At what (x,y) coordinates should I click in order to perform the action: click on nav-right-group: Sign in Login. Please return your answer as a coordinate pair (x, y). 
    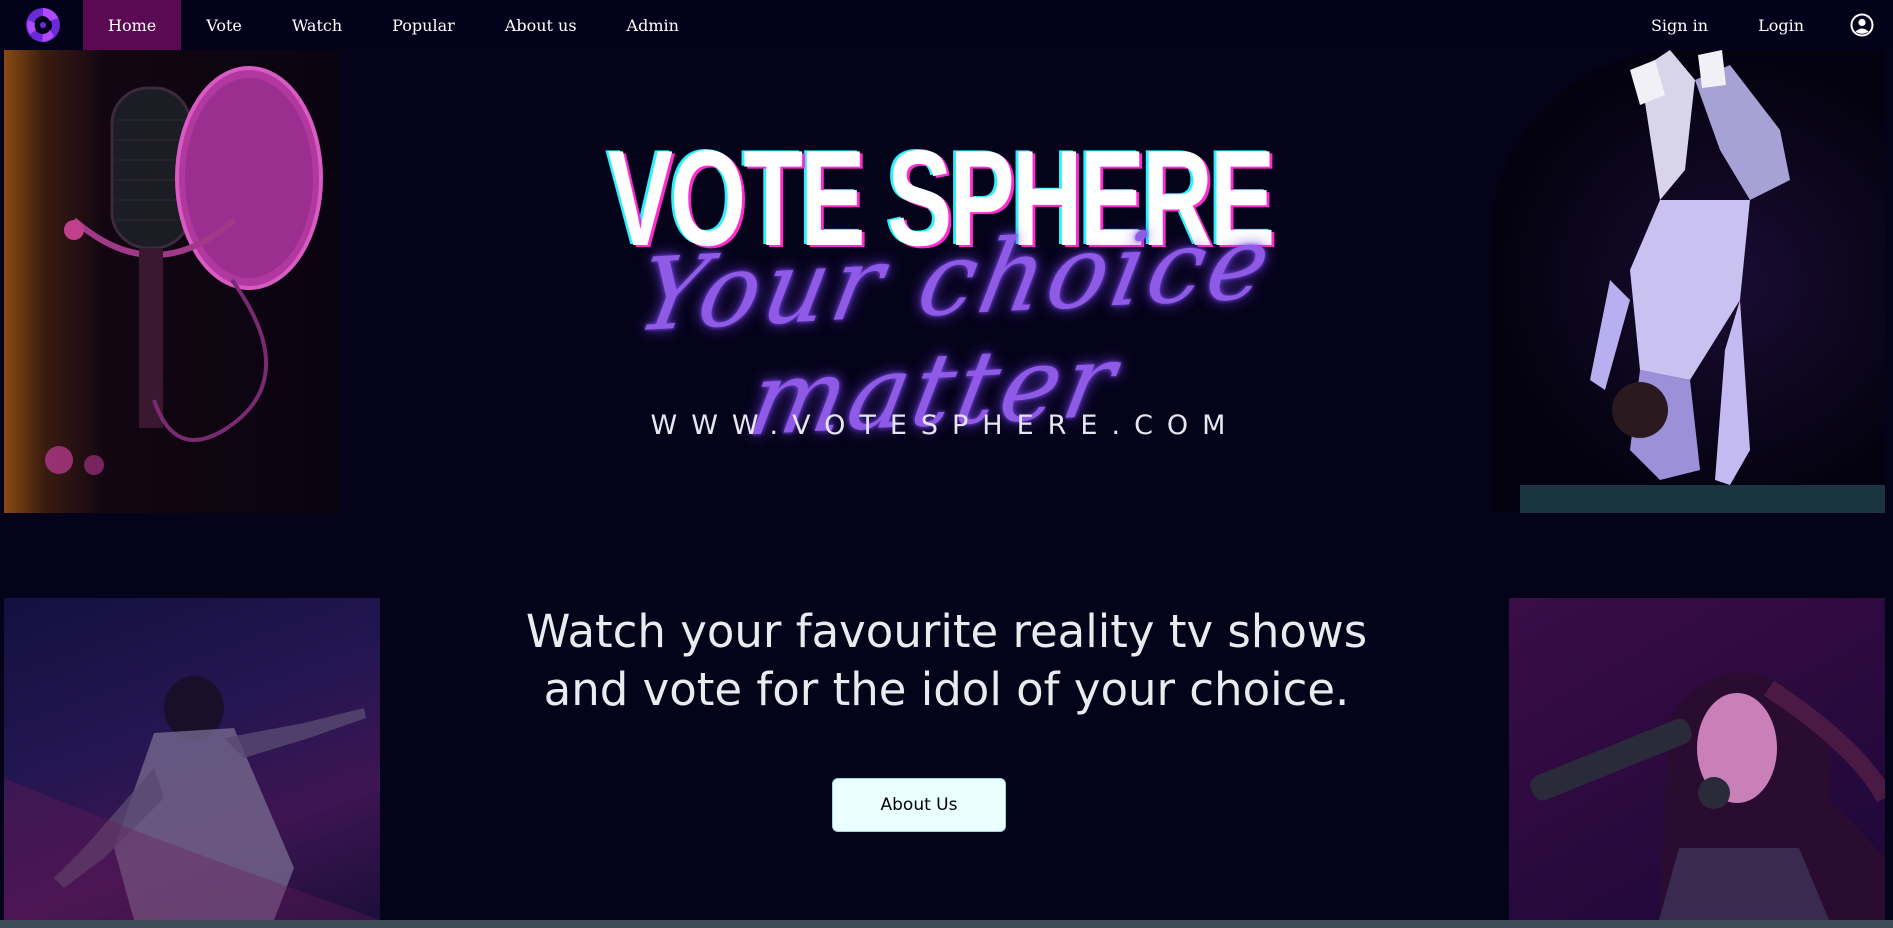
    Looking at the image, I should click on (1759, 25).